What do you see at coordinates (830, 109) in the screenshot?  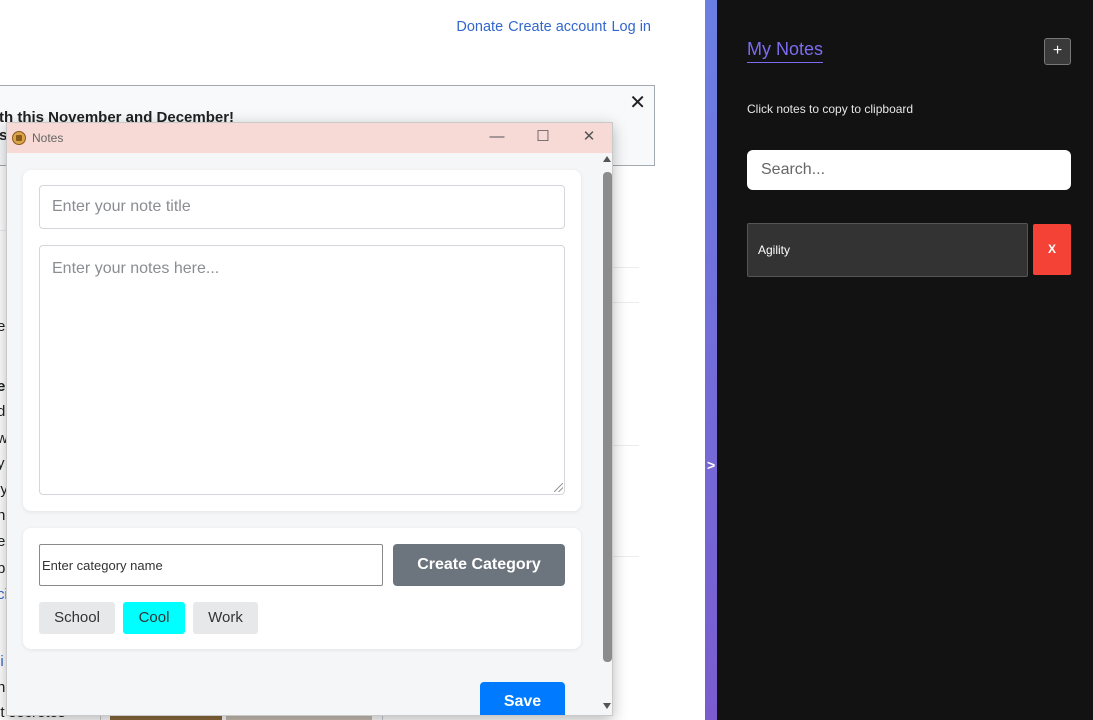 I see `panel-hint: Click notes to copy to clipboard` at bounding box center [830, 109].